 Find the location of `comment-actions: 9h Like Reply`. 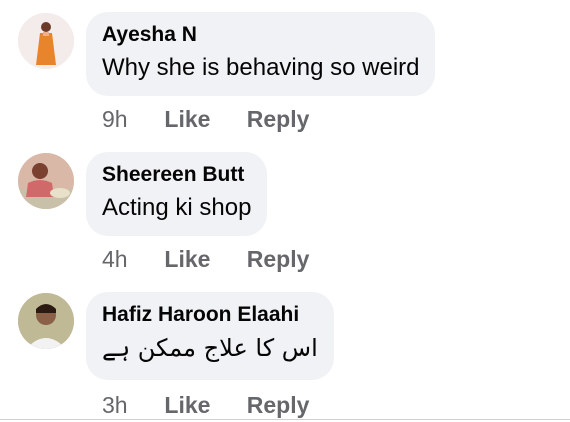

comment-actions: 9h Like Reply is located at coordinates (205, 119).